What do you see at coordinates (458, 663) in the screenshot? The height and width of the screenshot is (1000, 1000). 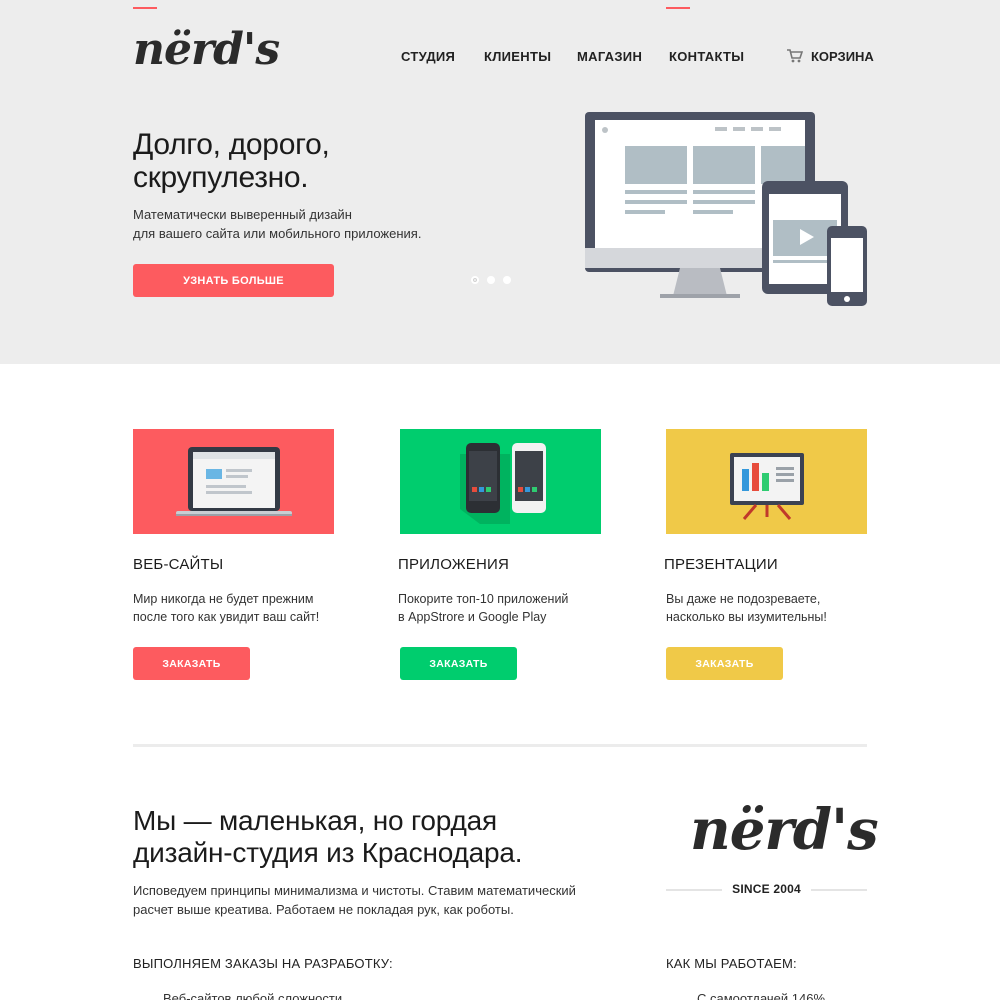 I see `order-apps-button: ЗАКАЗАТЬ` at bounding box center [458, 663].